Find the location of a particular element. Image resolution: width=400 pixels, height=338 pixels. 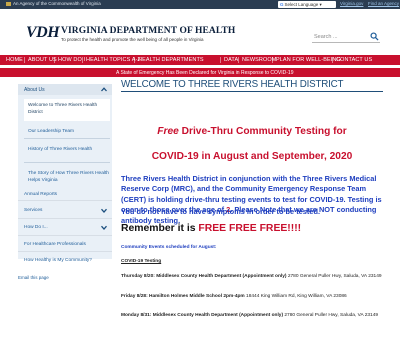

events-heading: Community Events scheduled for August: is located at coordinates (169, 247).